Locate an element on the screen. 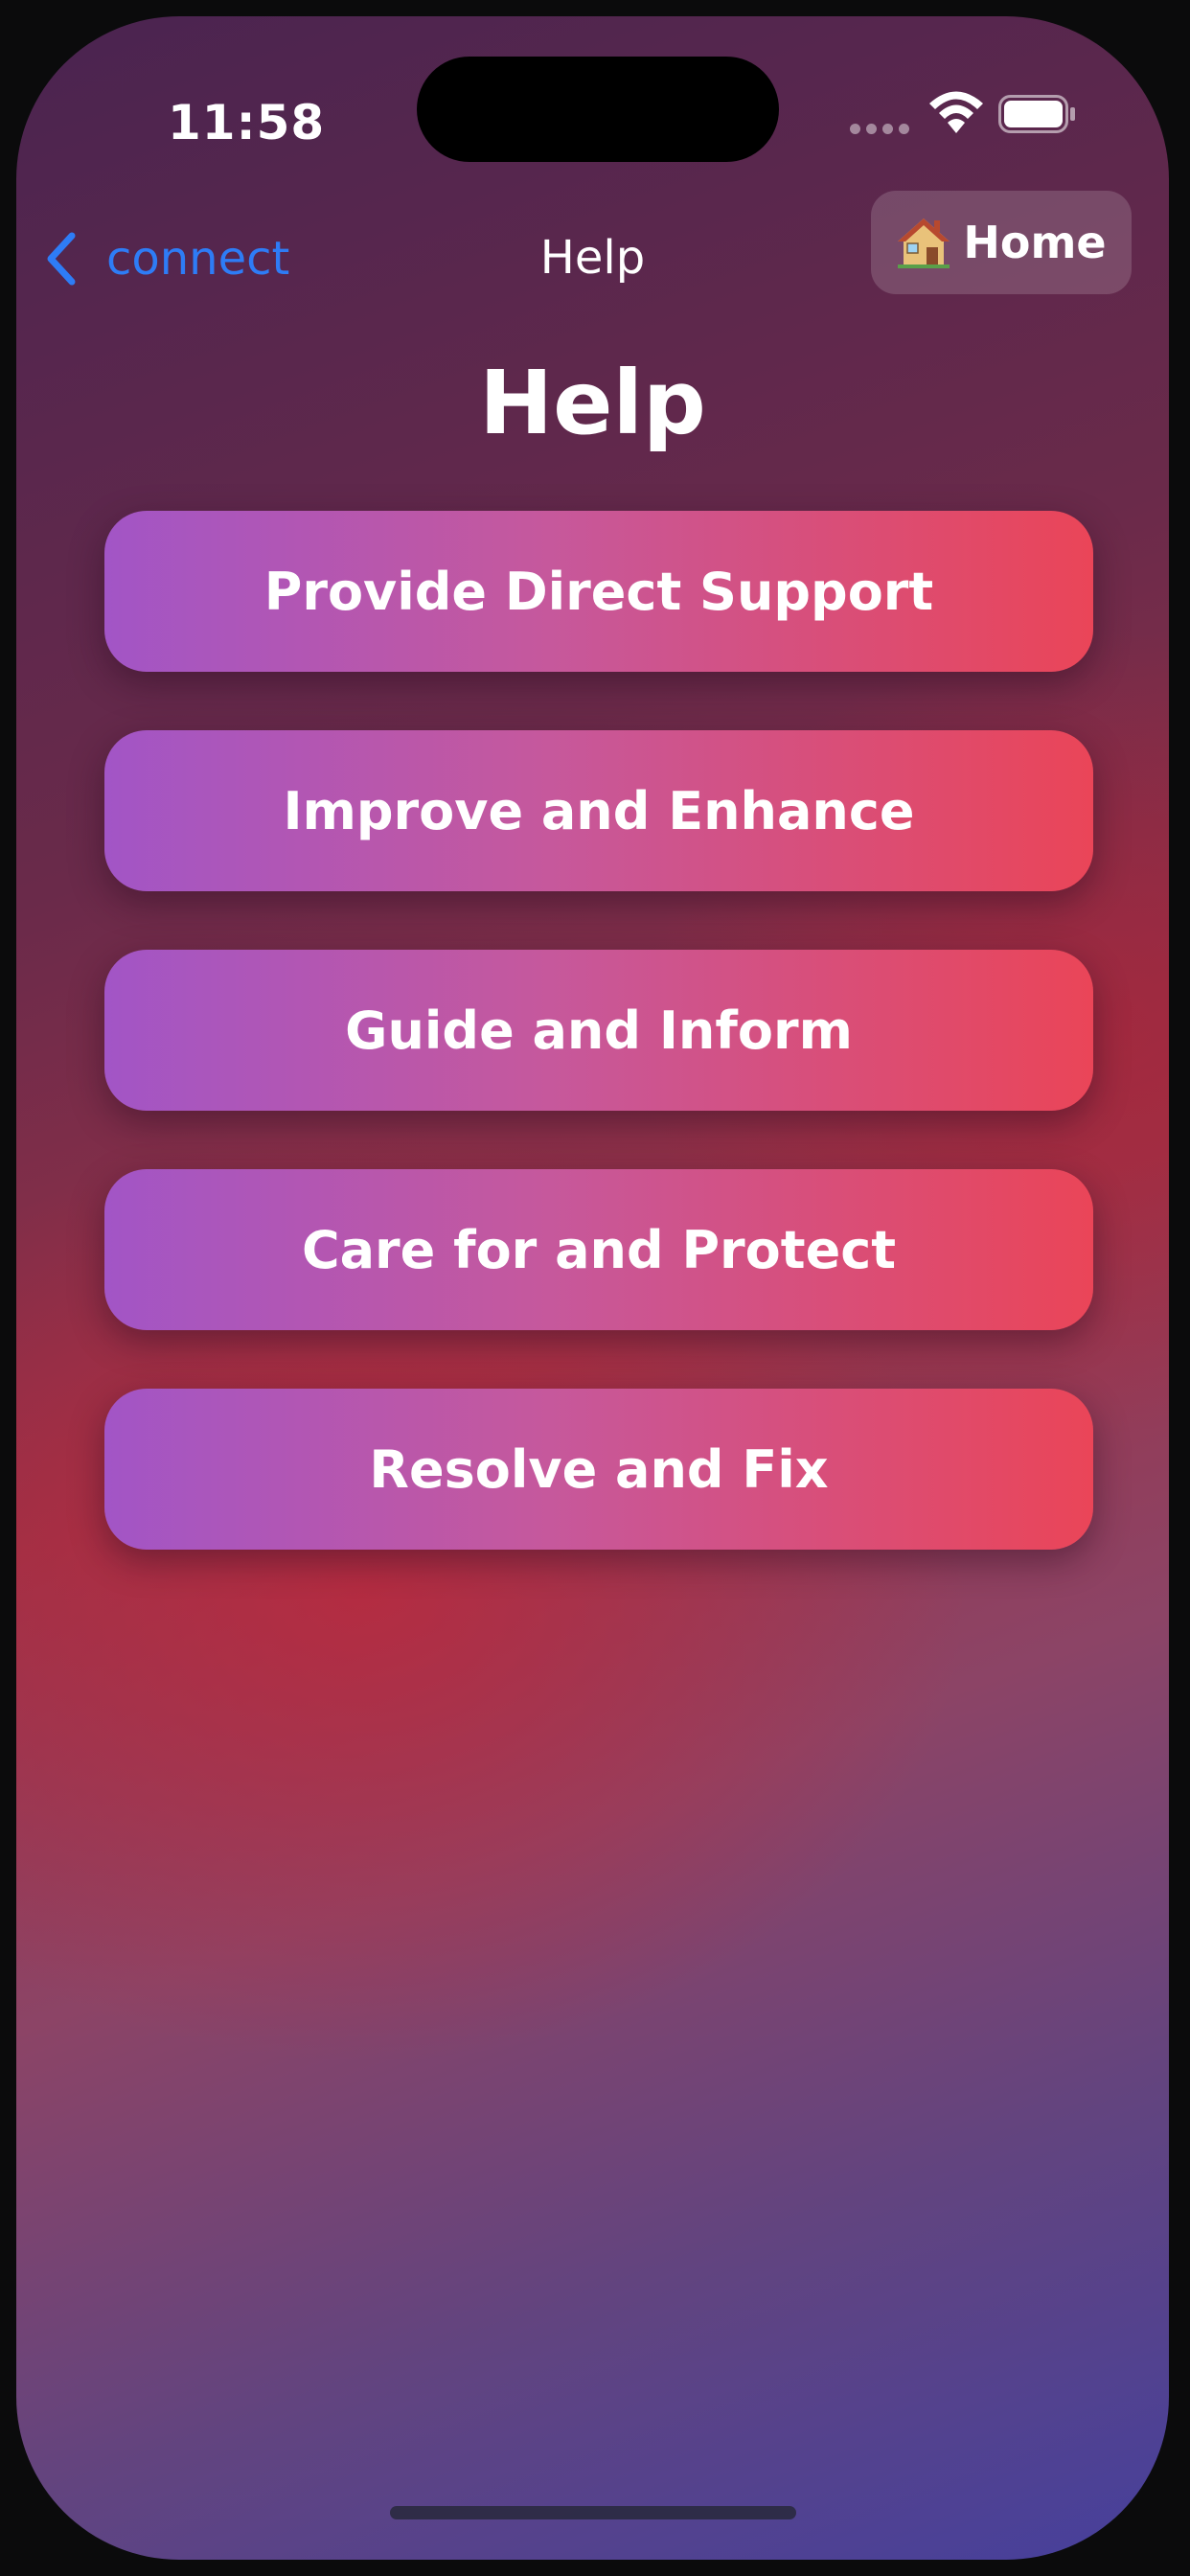 This screenshot has height=2576, width=1190. back-button-label: connect is located at coordinates (198, 259).